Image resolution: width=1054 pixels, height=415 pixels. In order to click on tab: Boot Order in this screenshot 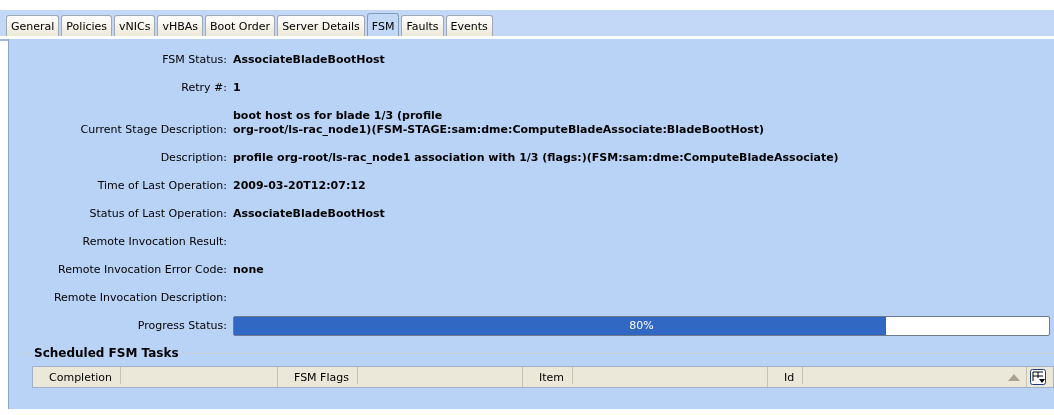, I will do `click(240, 25)`.